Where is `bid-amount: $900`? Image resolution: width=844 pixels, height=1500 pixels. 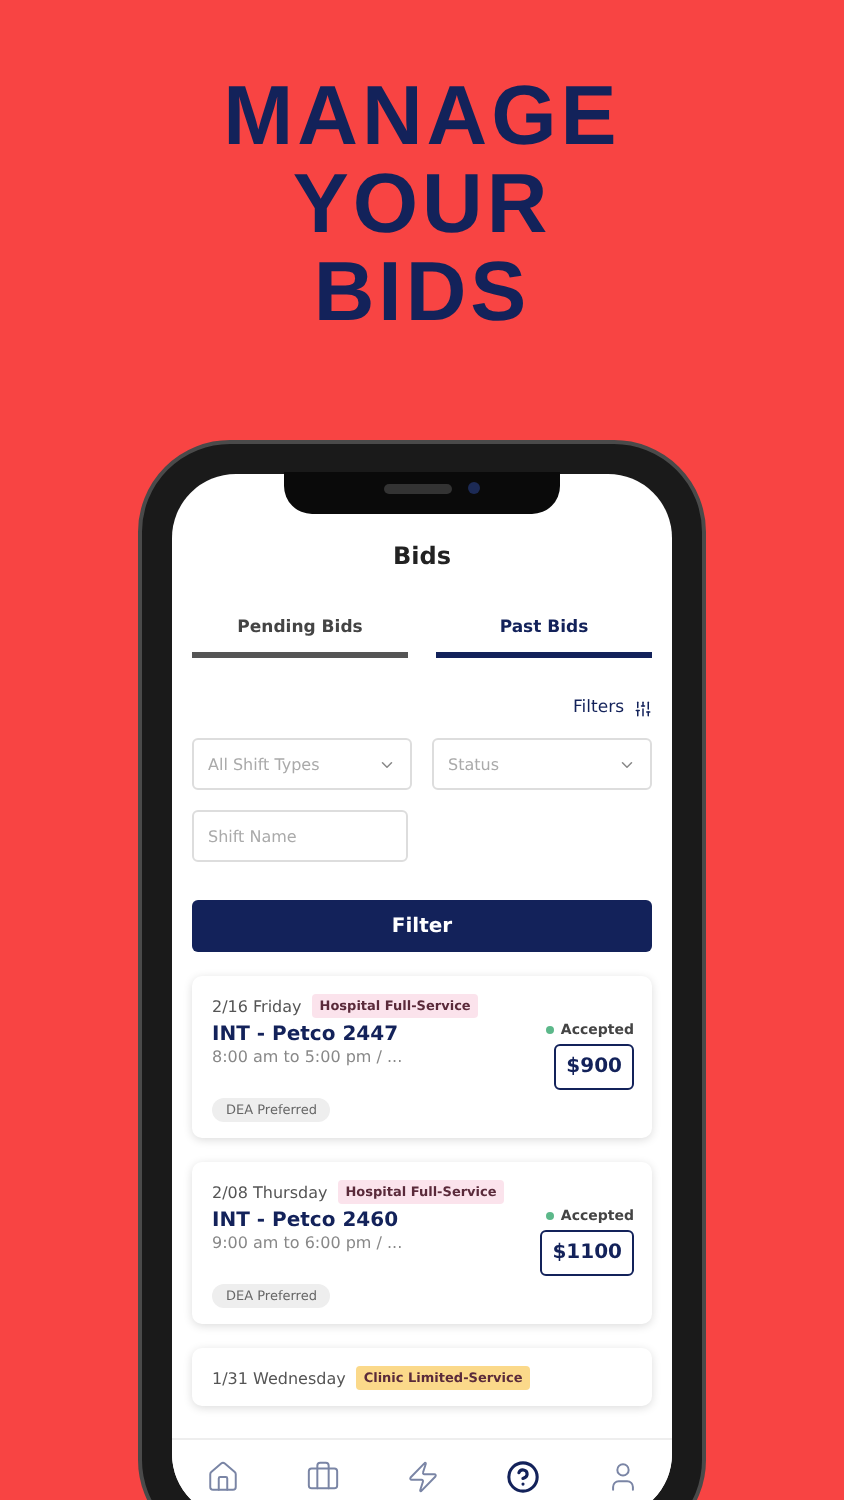
bid-amount: $900 is located at coordinates (594, 1067).